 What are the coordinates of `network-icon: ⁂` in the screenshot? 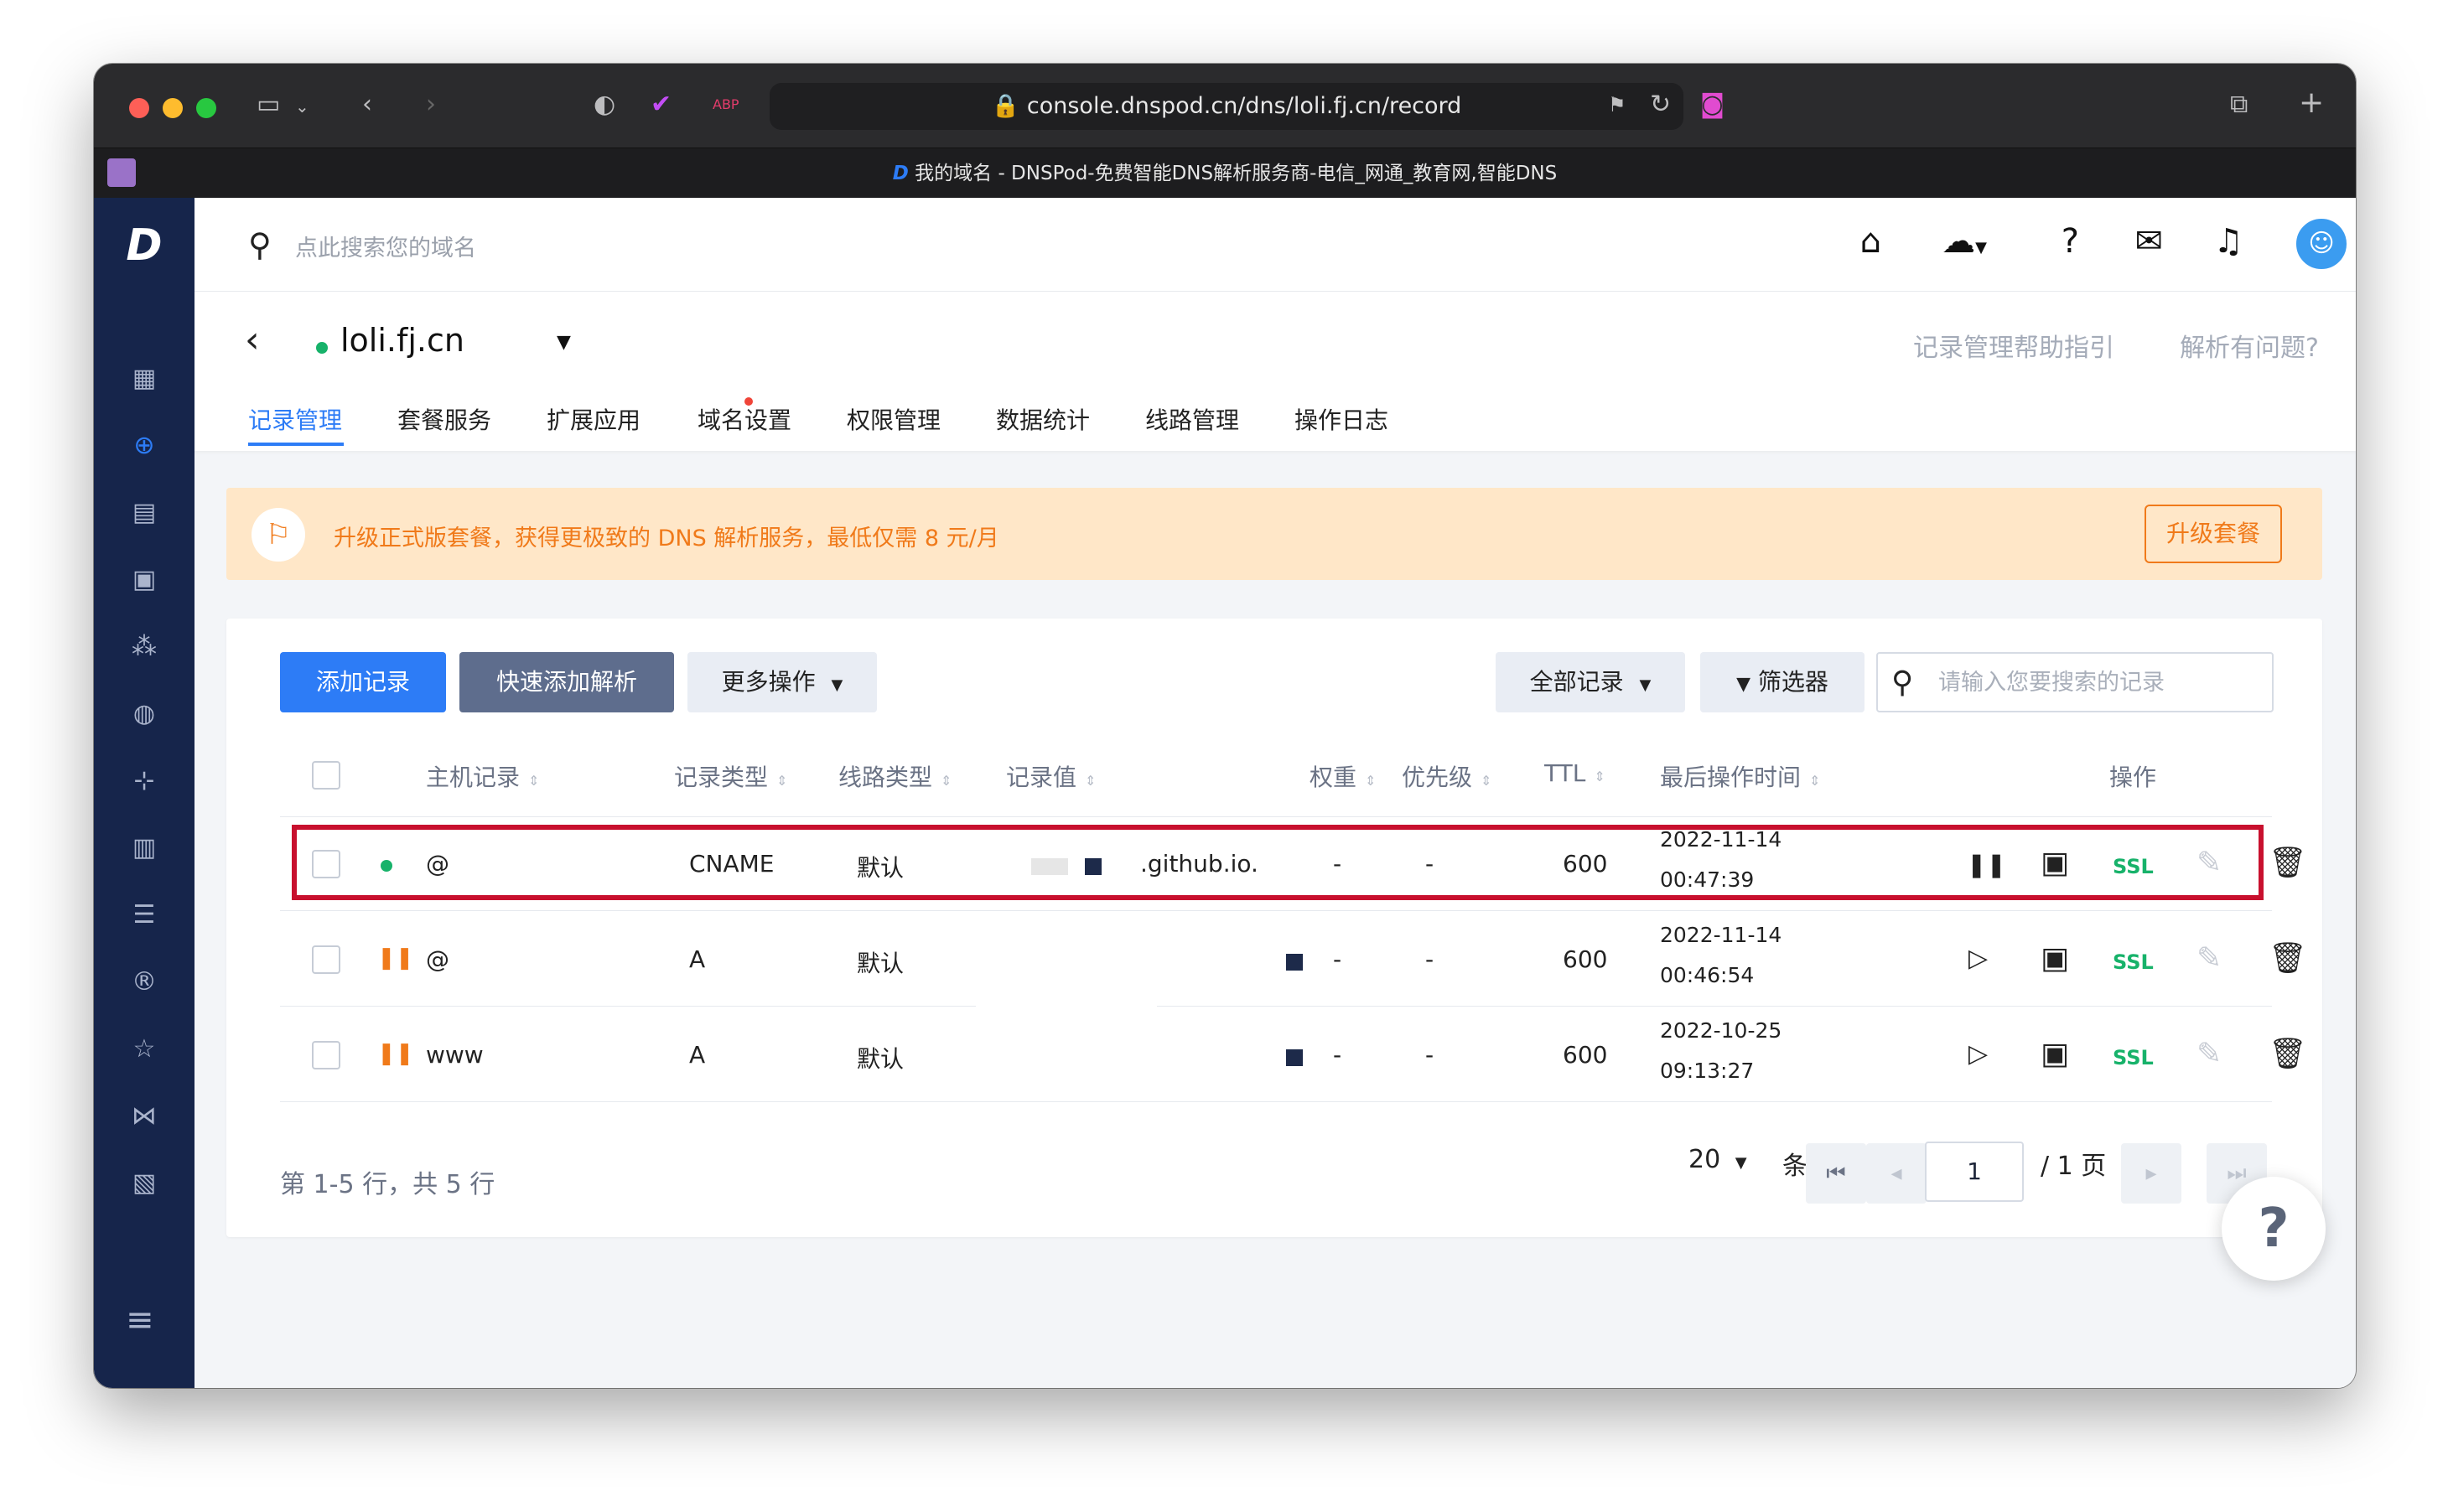 It's located at (144, 647).